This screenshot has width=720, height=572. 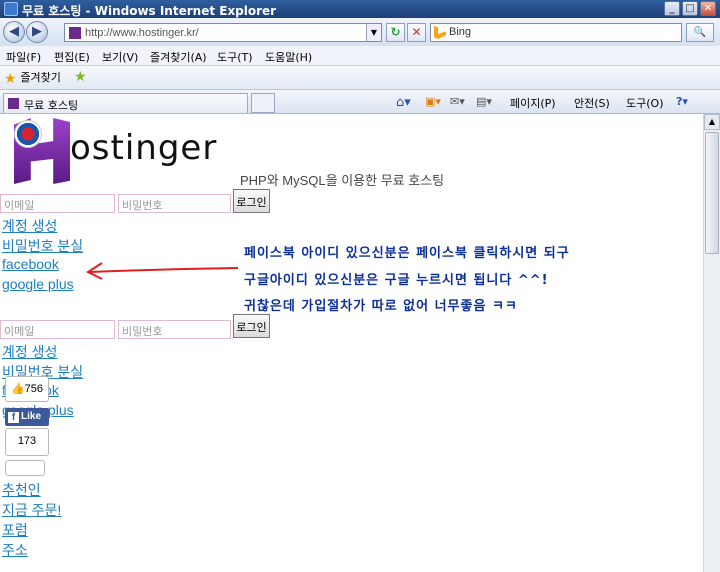 I want to click on back-arrow-icon: ◀, so click(x=14, y=31).